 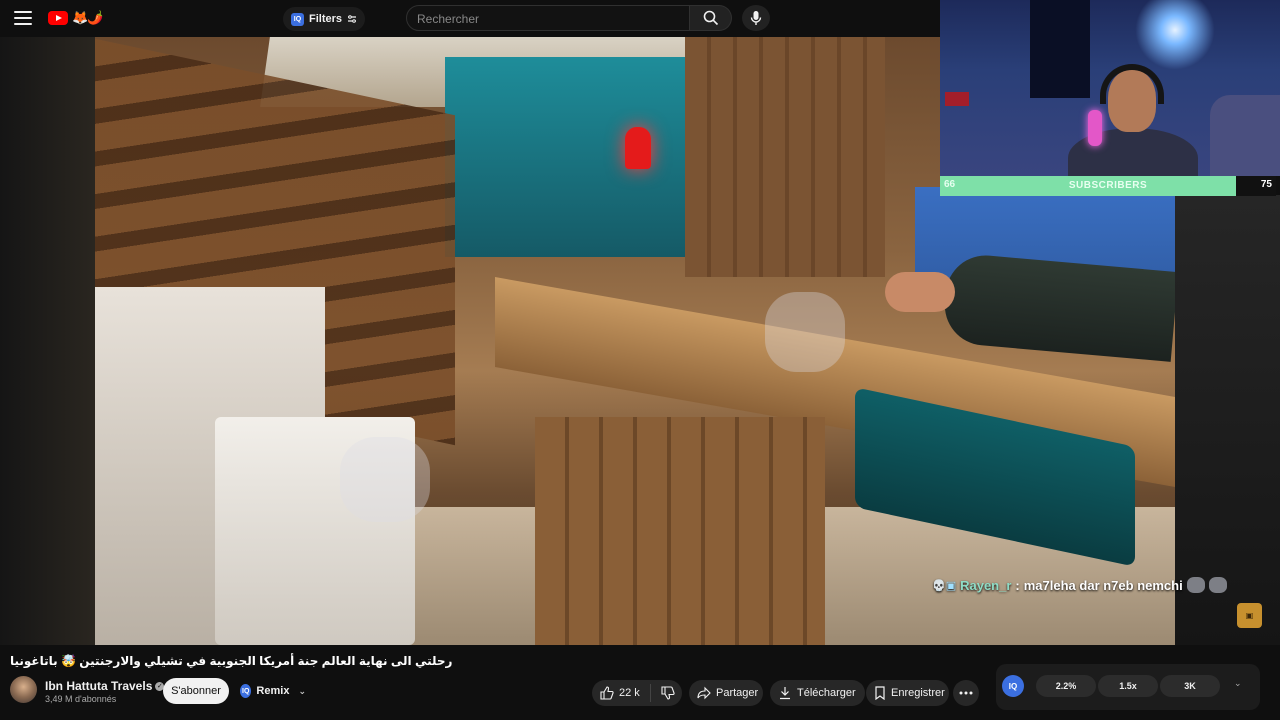 What do you see at coordinates (543, 19) in the screenshot?
I see `search-input` at bounding box center [543, 19].